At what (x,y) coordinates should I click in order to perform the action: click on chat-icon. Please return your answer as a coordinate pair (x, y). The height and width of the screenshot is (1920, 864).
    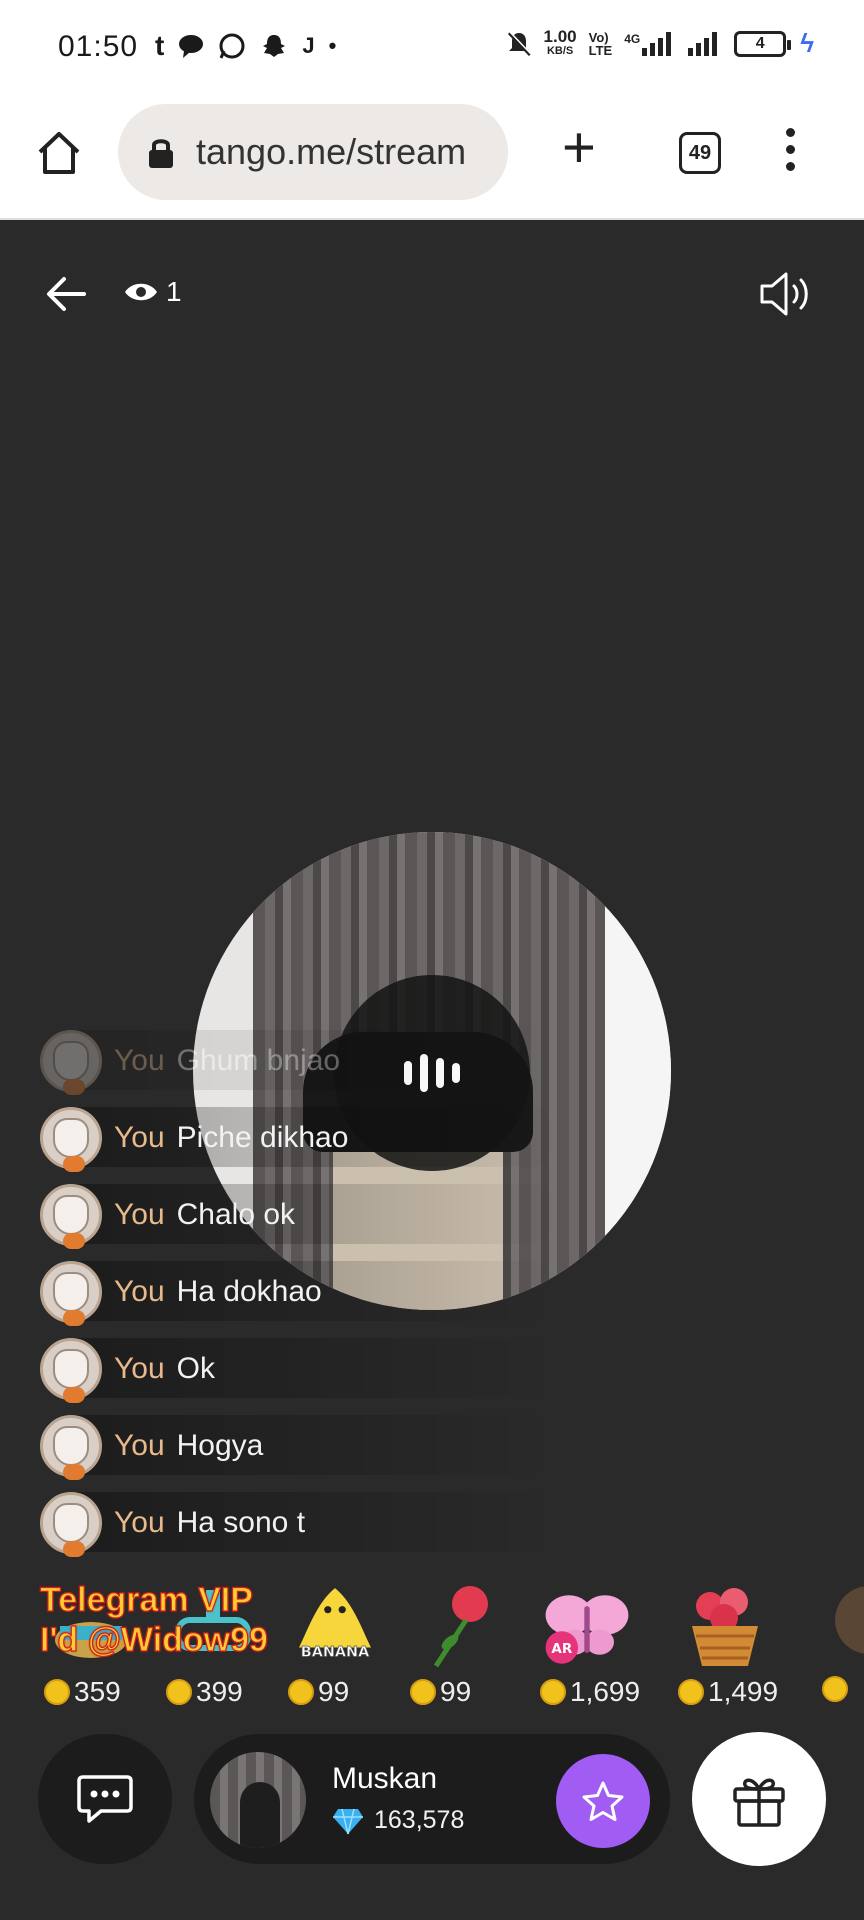
    Looking at the image, I should click on (105, 1799).